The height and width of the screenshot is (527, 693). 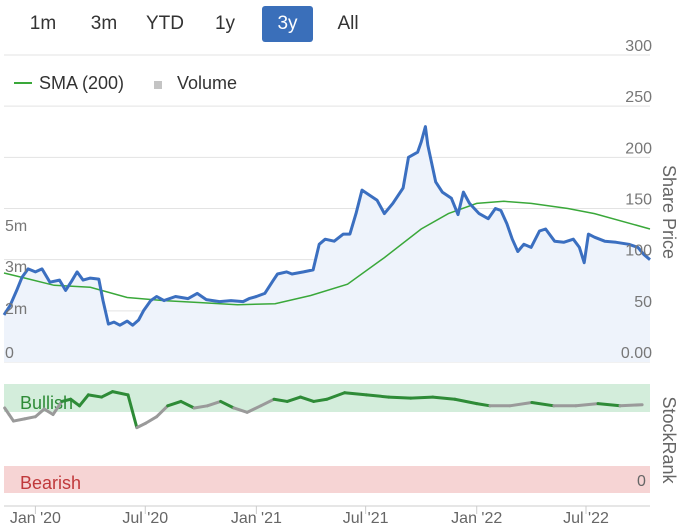 I want to click on x-tick-label: Jan '22, so click(x=476, y=518).